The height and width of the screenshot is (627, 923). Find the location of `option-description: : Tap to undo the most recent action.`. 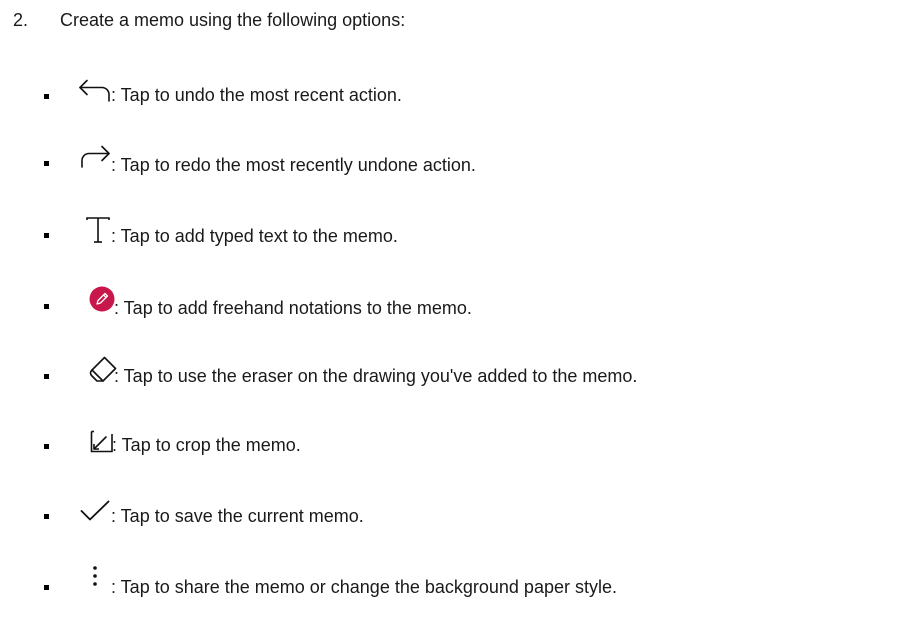

option-description: : Tap to undo the most recent action. is located at coordinates (256, 95).